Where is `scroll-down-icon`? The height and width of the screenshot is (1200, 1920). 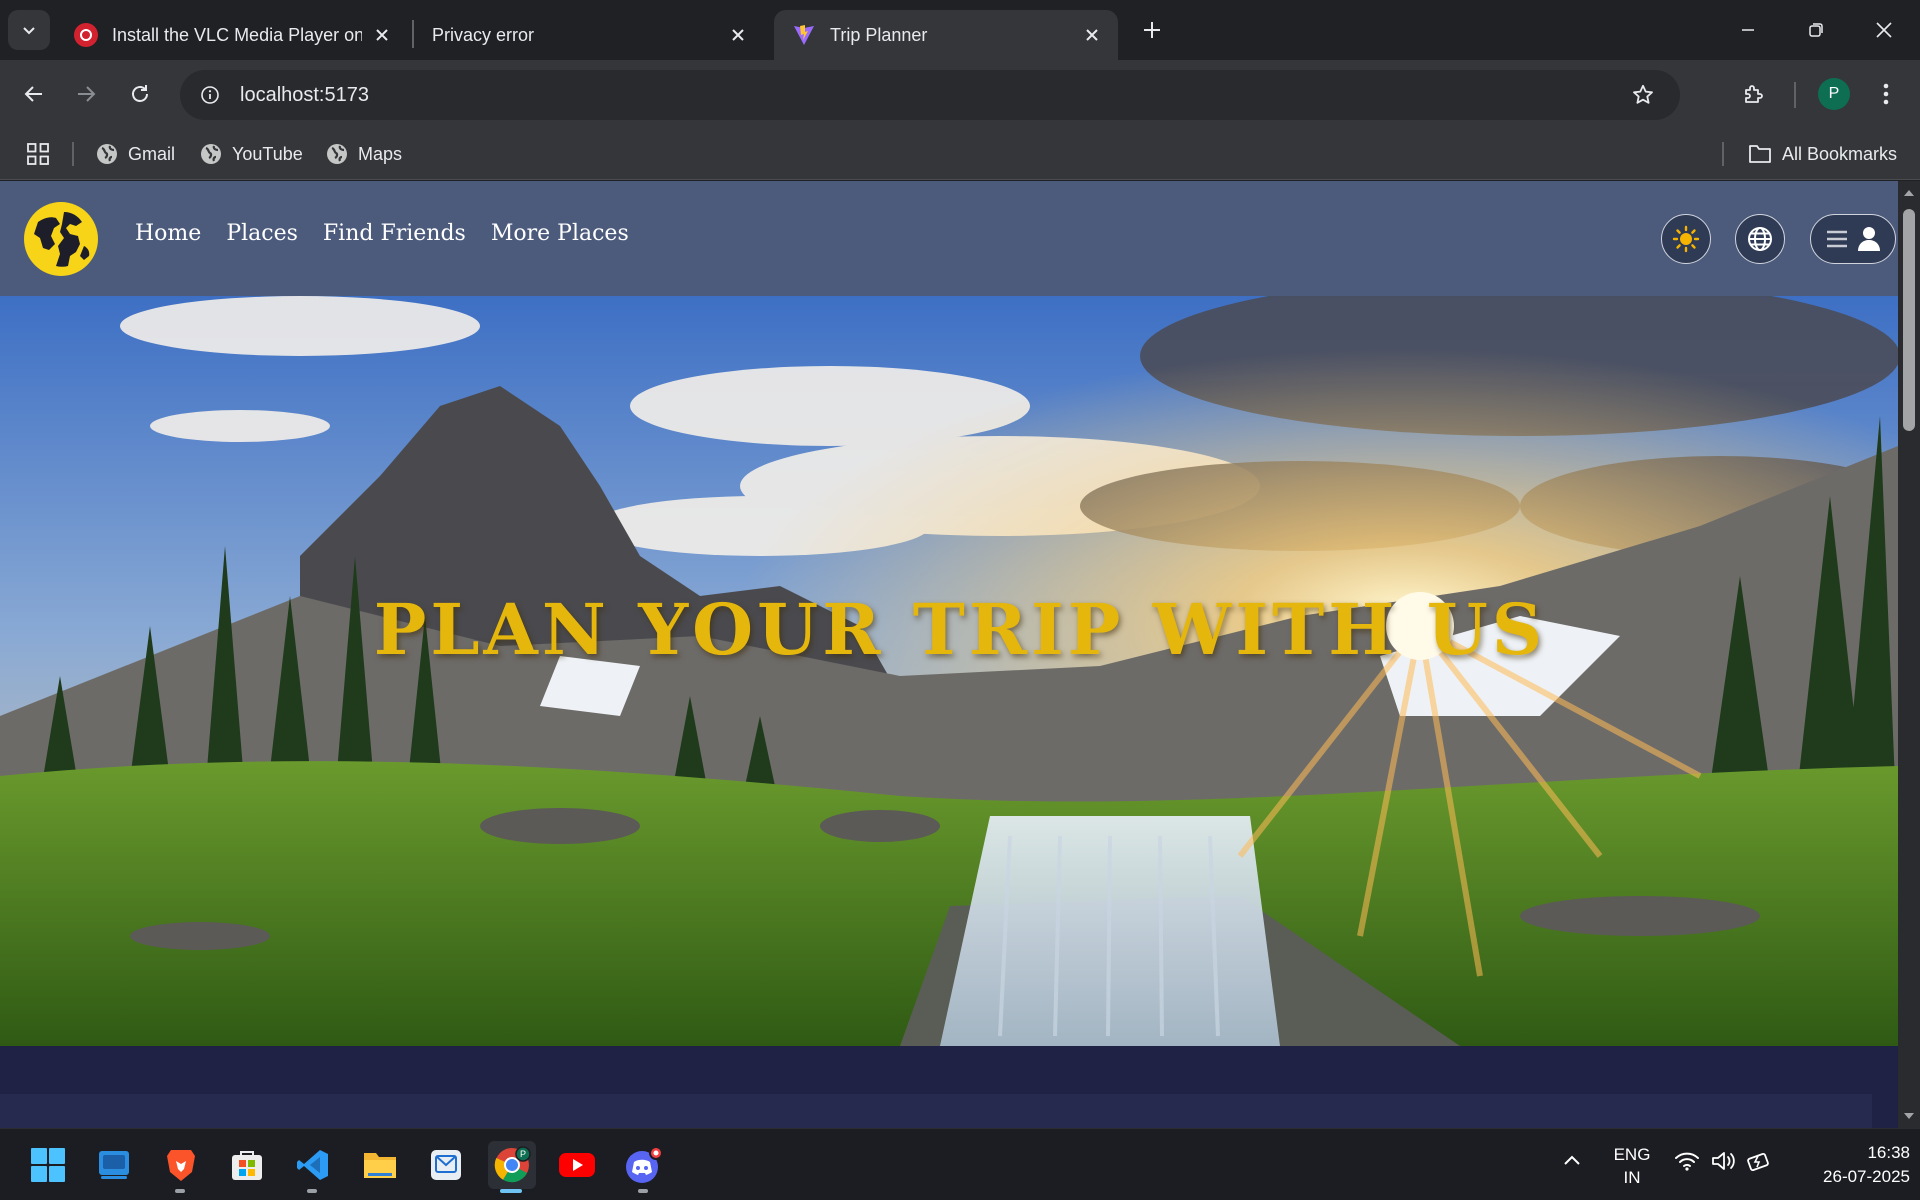
scroll-down-icon is located at coordinates (1909, 1116).